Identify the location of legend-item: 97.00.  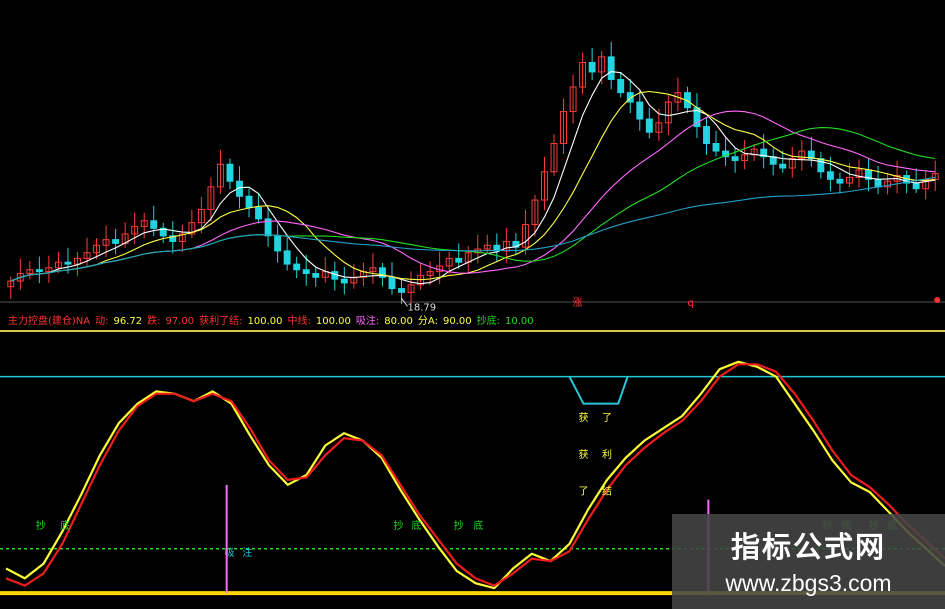
(180, 321).